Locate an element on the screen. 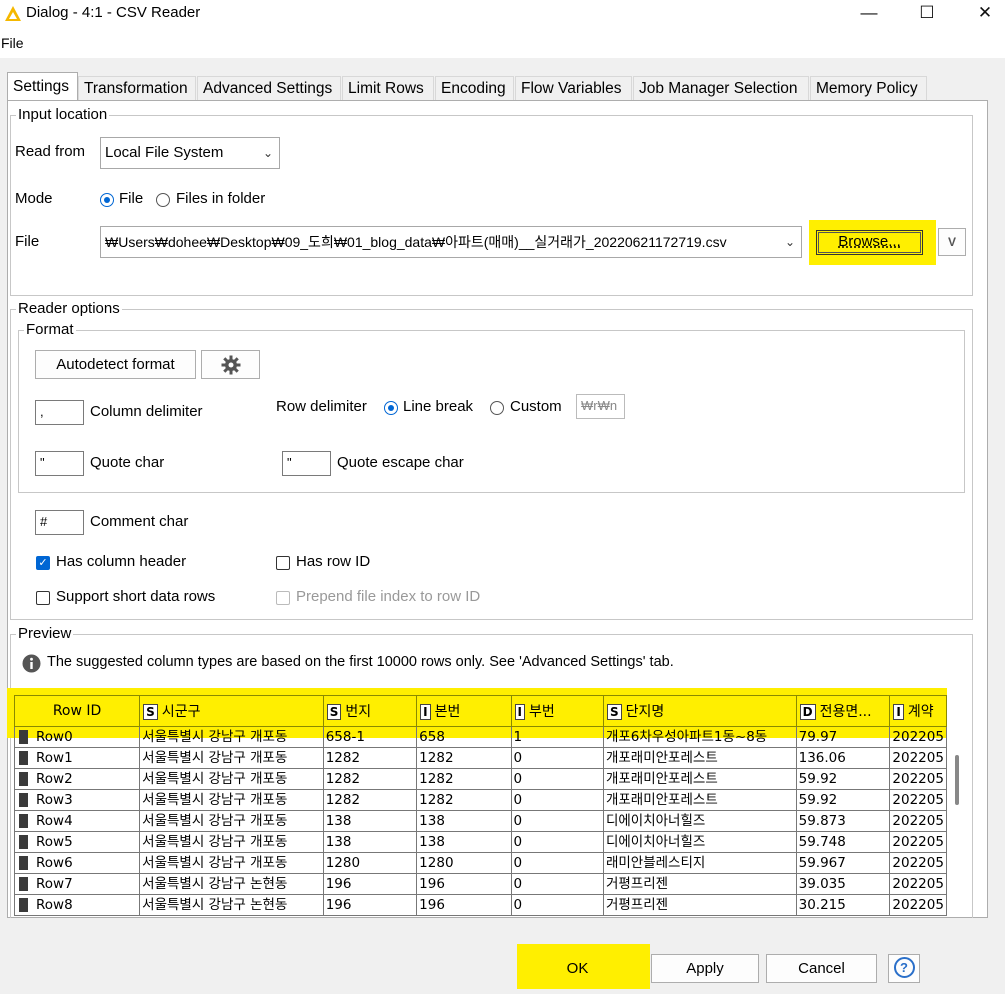  column-header: Row ID is located at coordinates (77, 711).